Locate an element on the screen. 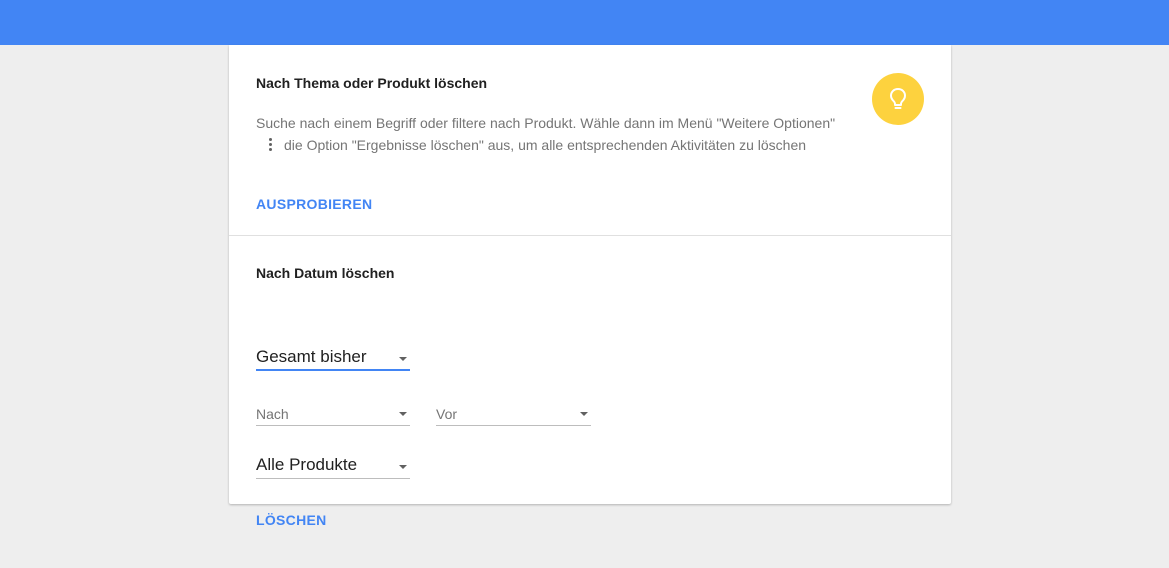 The width and height of the screenshot is (1169, 568). date-range-dropdown: Gesamt bisher is located at coordinates (333, 357).